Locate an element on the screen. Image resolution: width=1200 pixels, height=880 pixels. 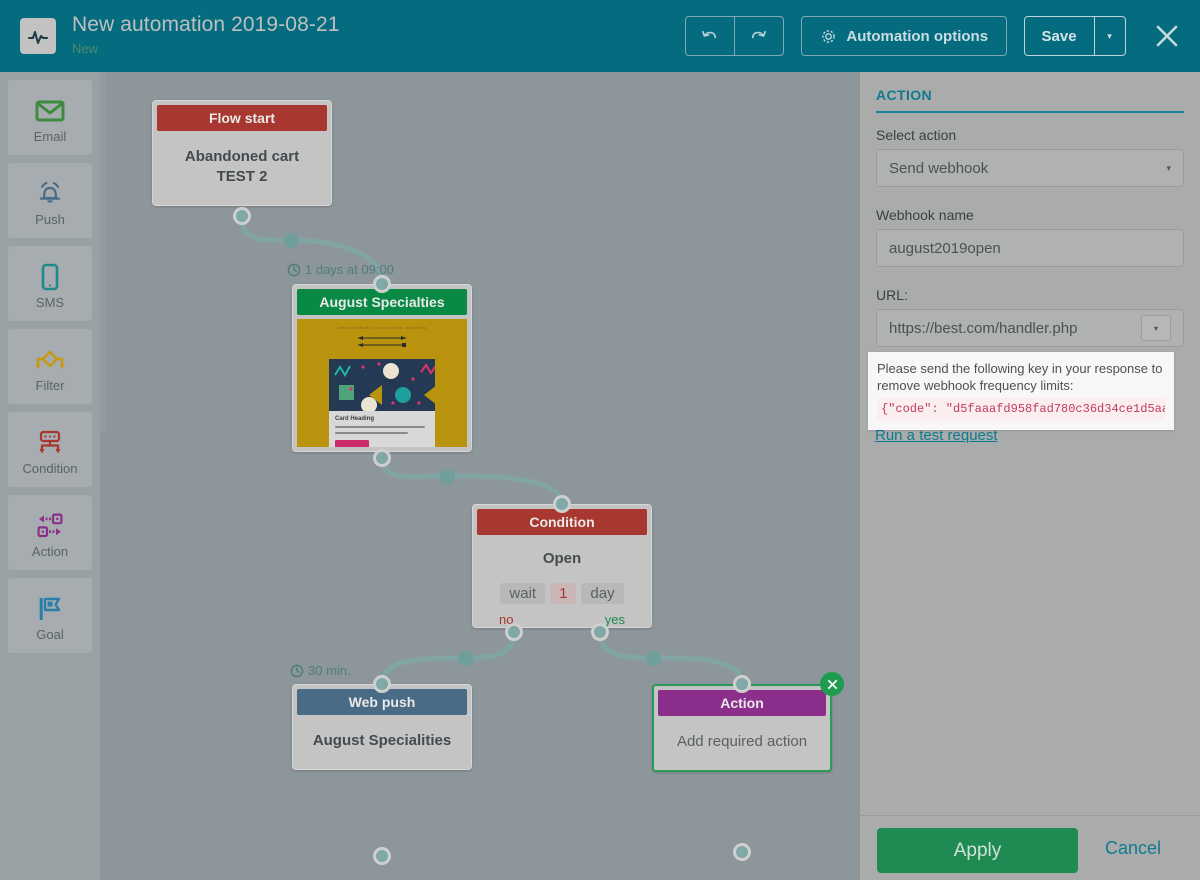
mobile-icon is located at coordinates (50, 277).